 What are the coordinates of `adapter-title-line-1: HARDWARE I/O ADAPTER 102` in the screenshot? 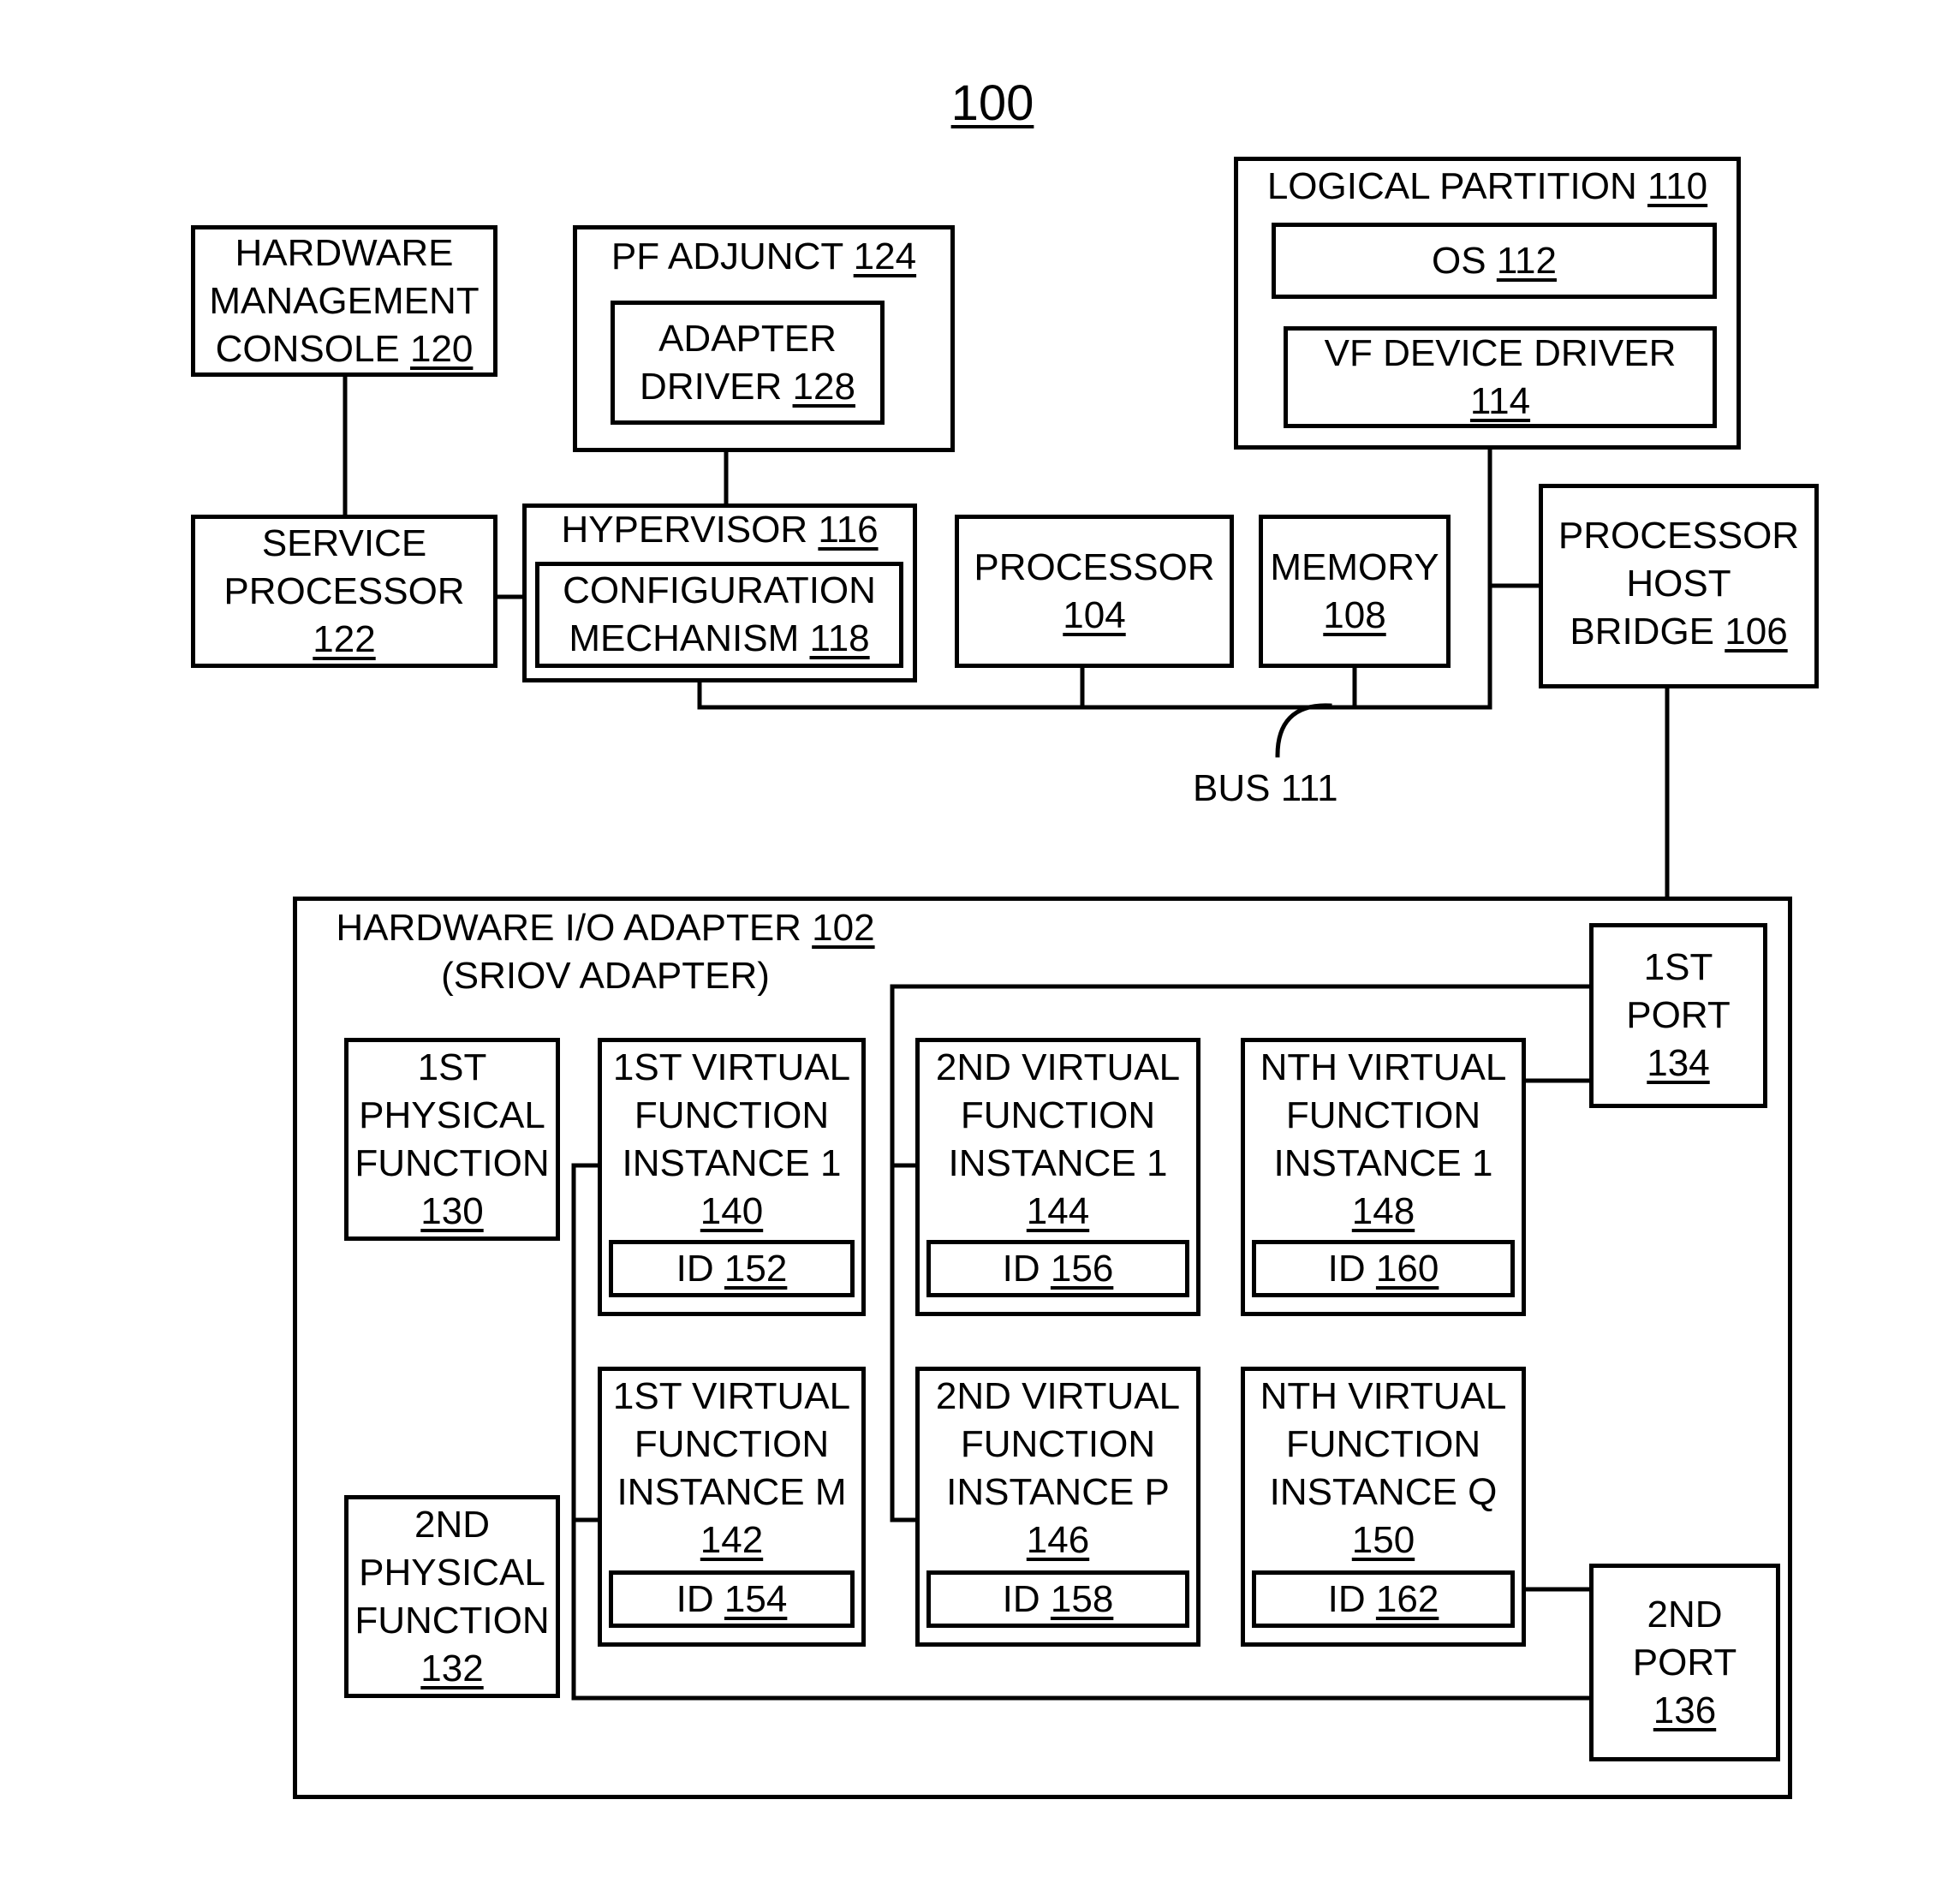 It's located at (605, 928).